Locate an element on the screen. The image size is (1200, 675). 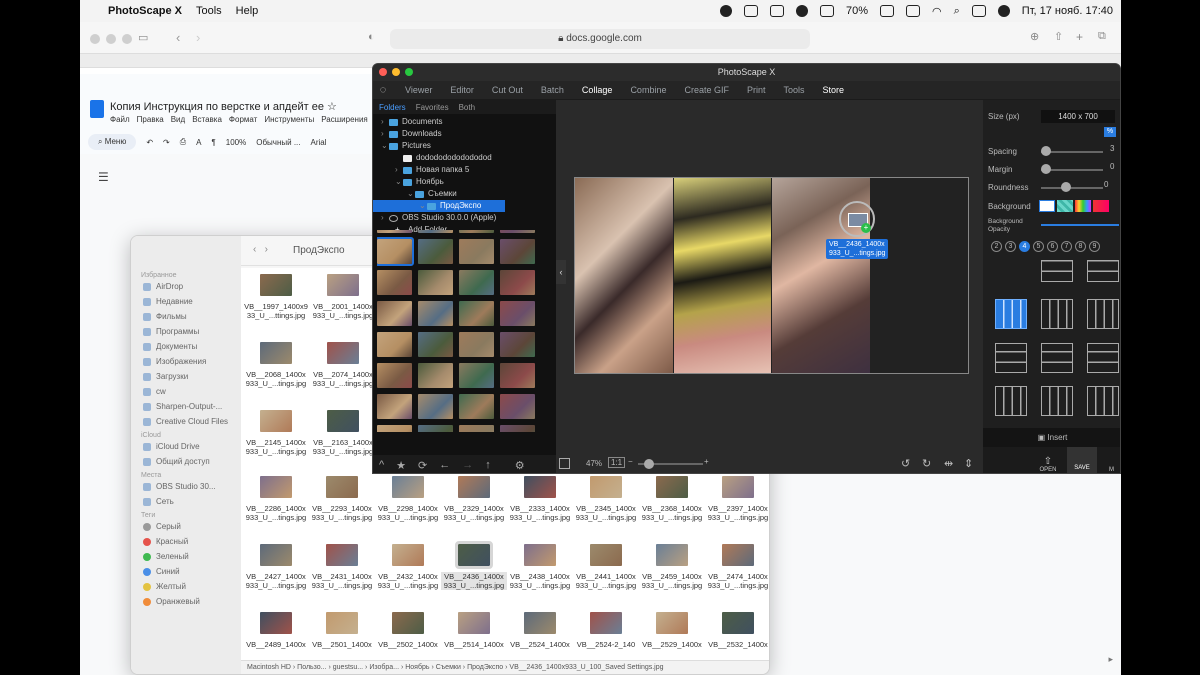
docs-menu-search: ⌕ Меню is located at coordinates (112, 142).